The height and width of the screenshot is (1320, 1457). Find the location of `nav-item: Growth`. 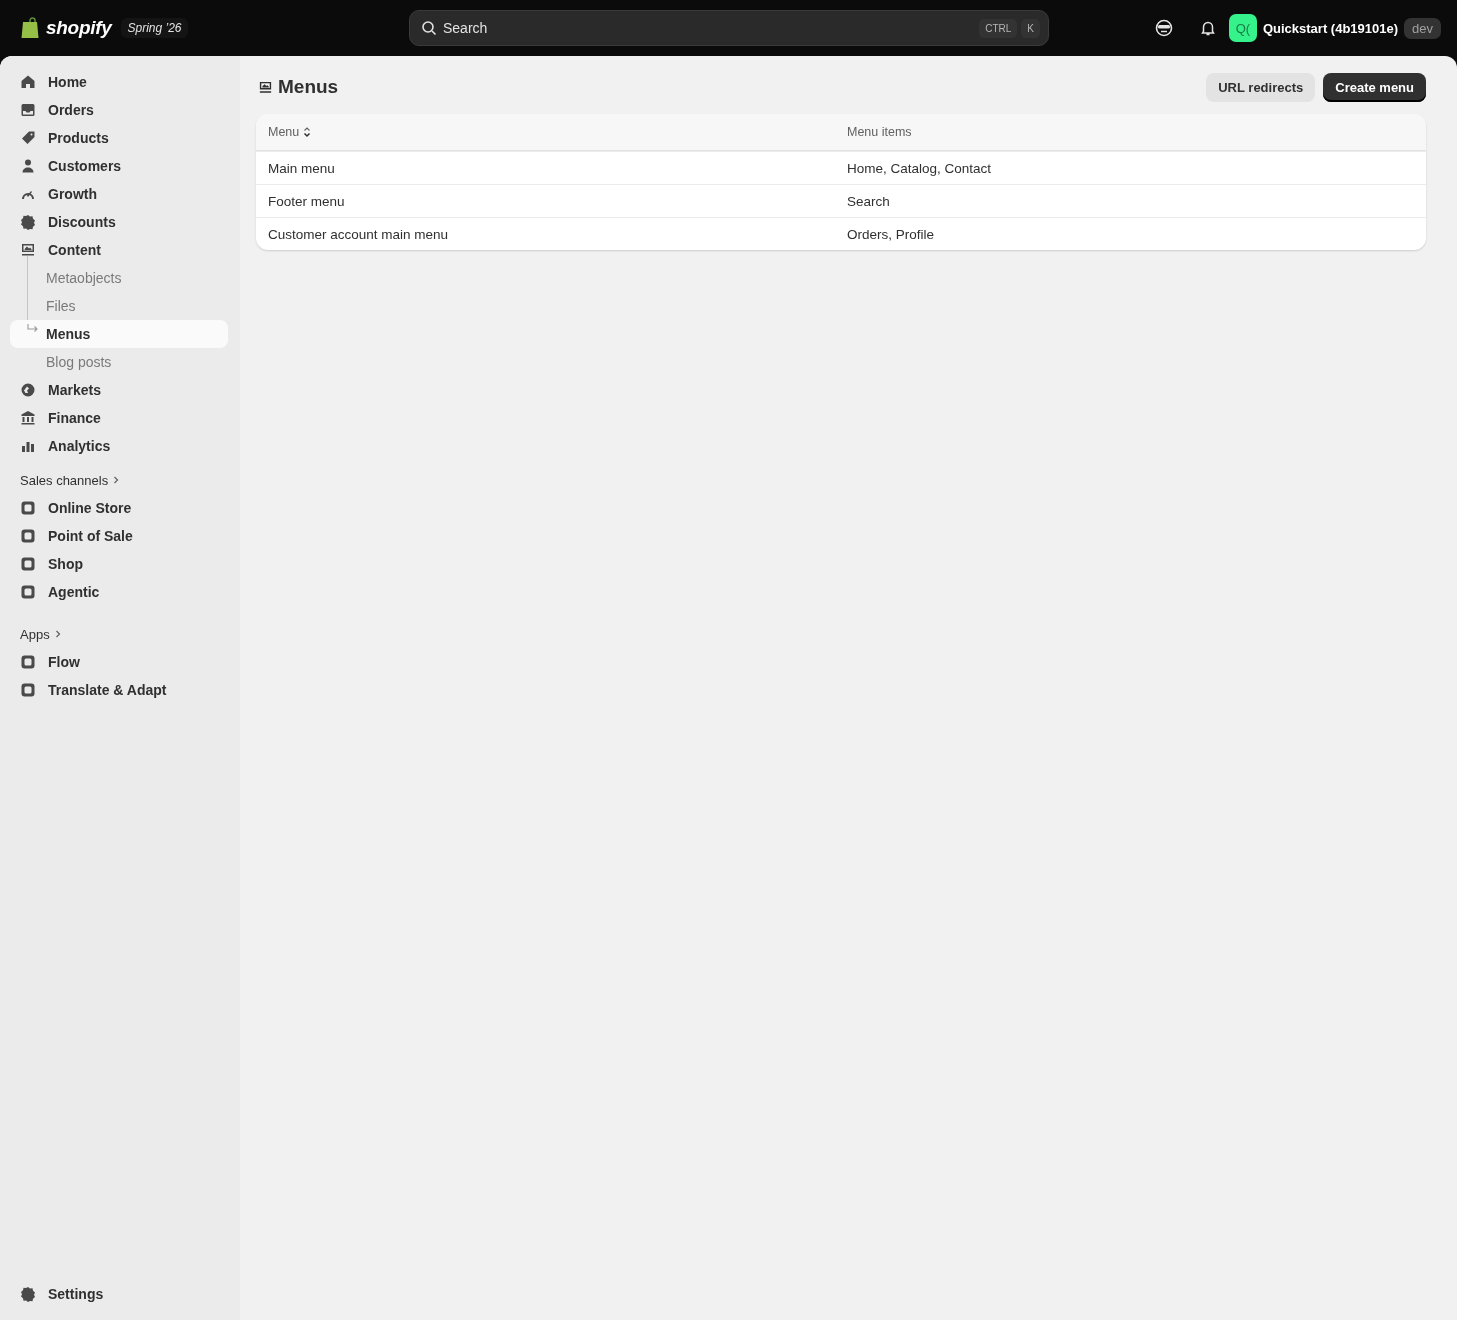

nav-item: Growth is located at coordinates (119, 194).